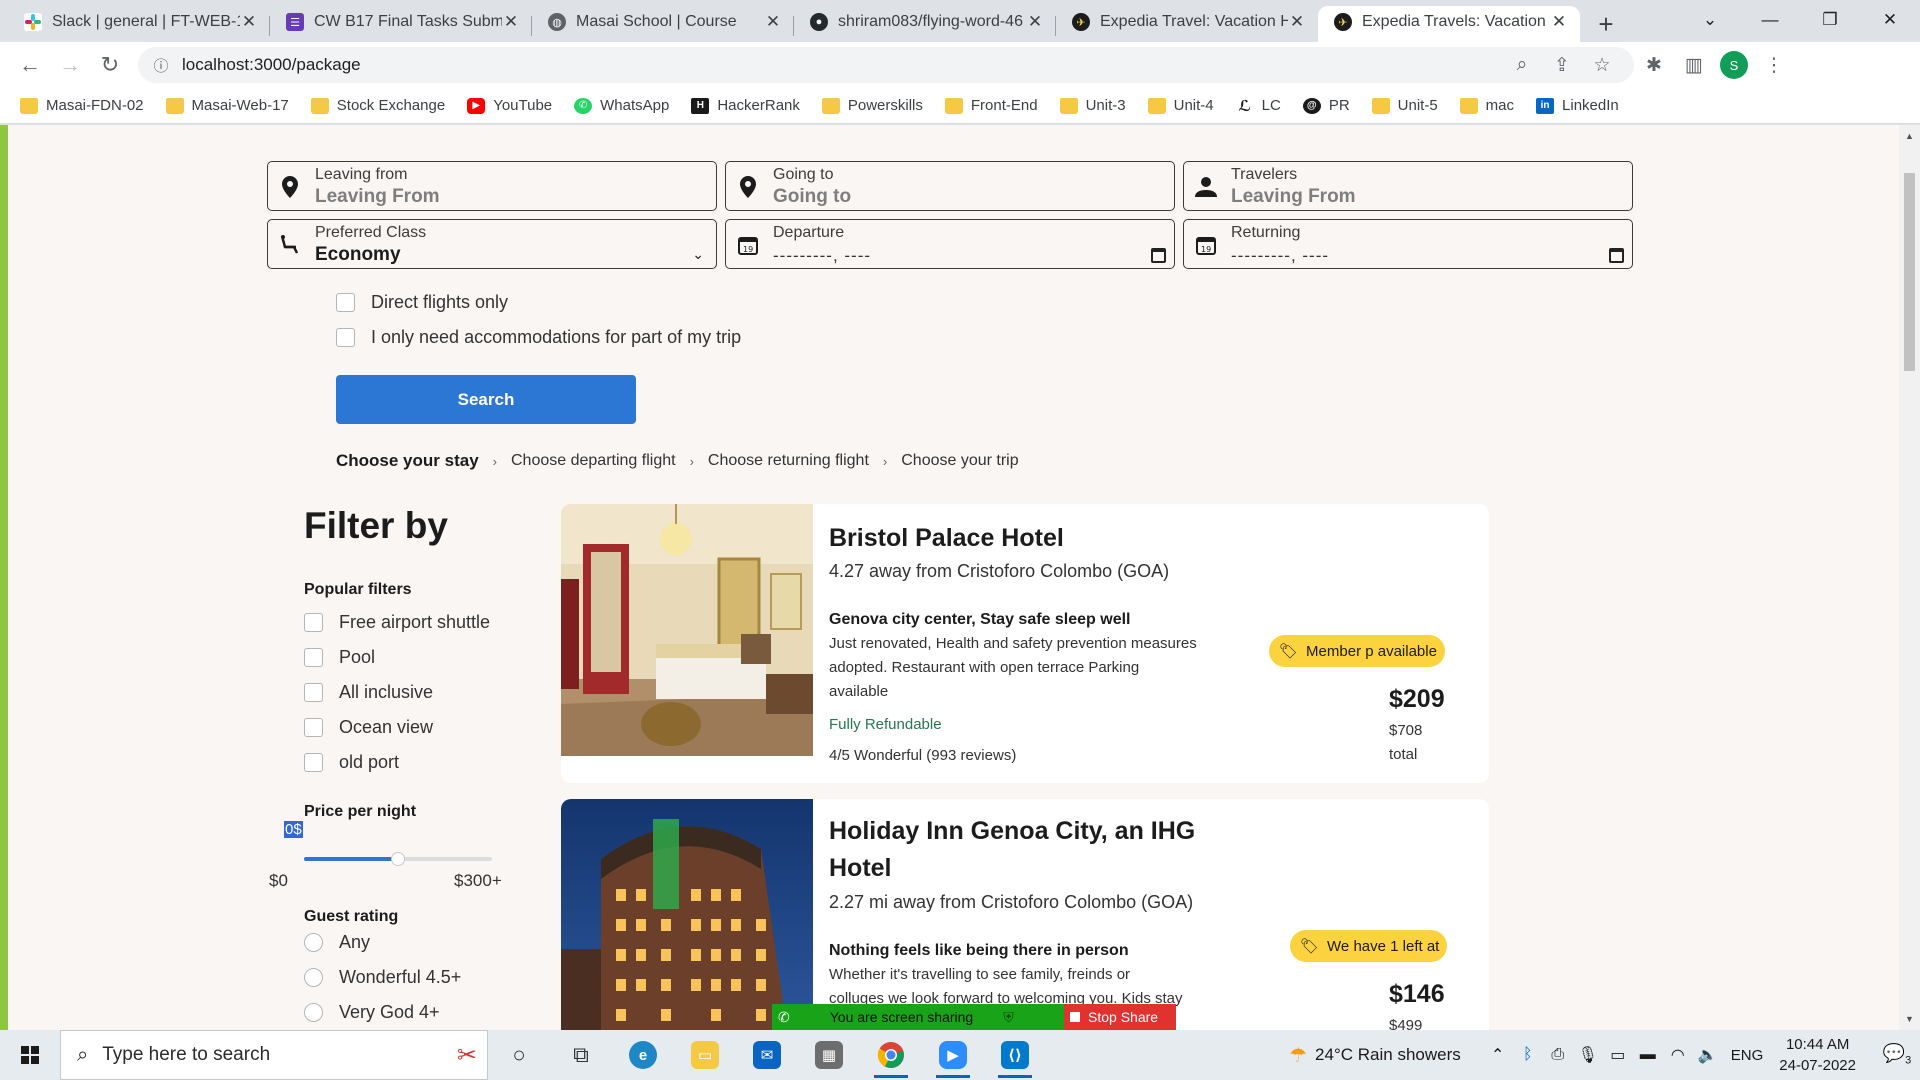 The image size is (1920, 1080). Describe the element at coordinates (959, 461) in the screenshot. I see `breadcrumb-step: Choose your trip` at that location.